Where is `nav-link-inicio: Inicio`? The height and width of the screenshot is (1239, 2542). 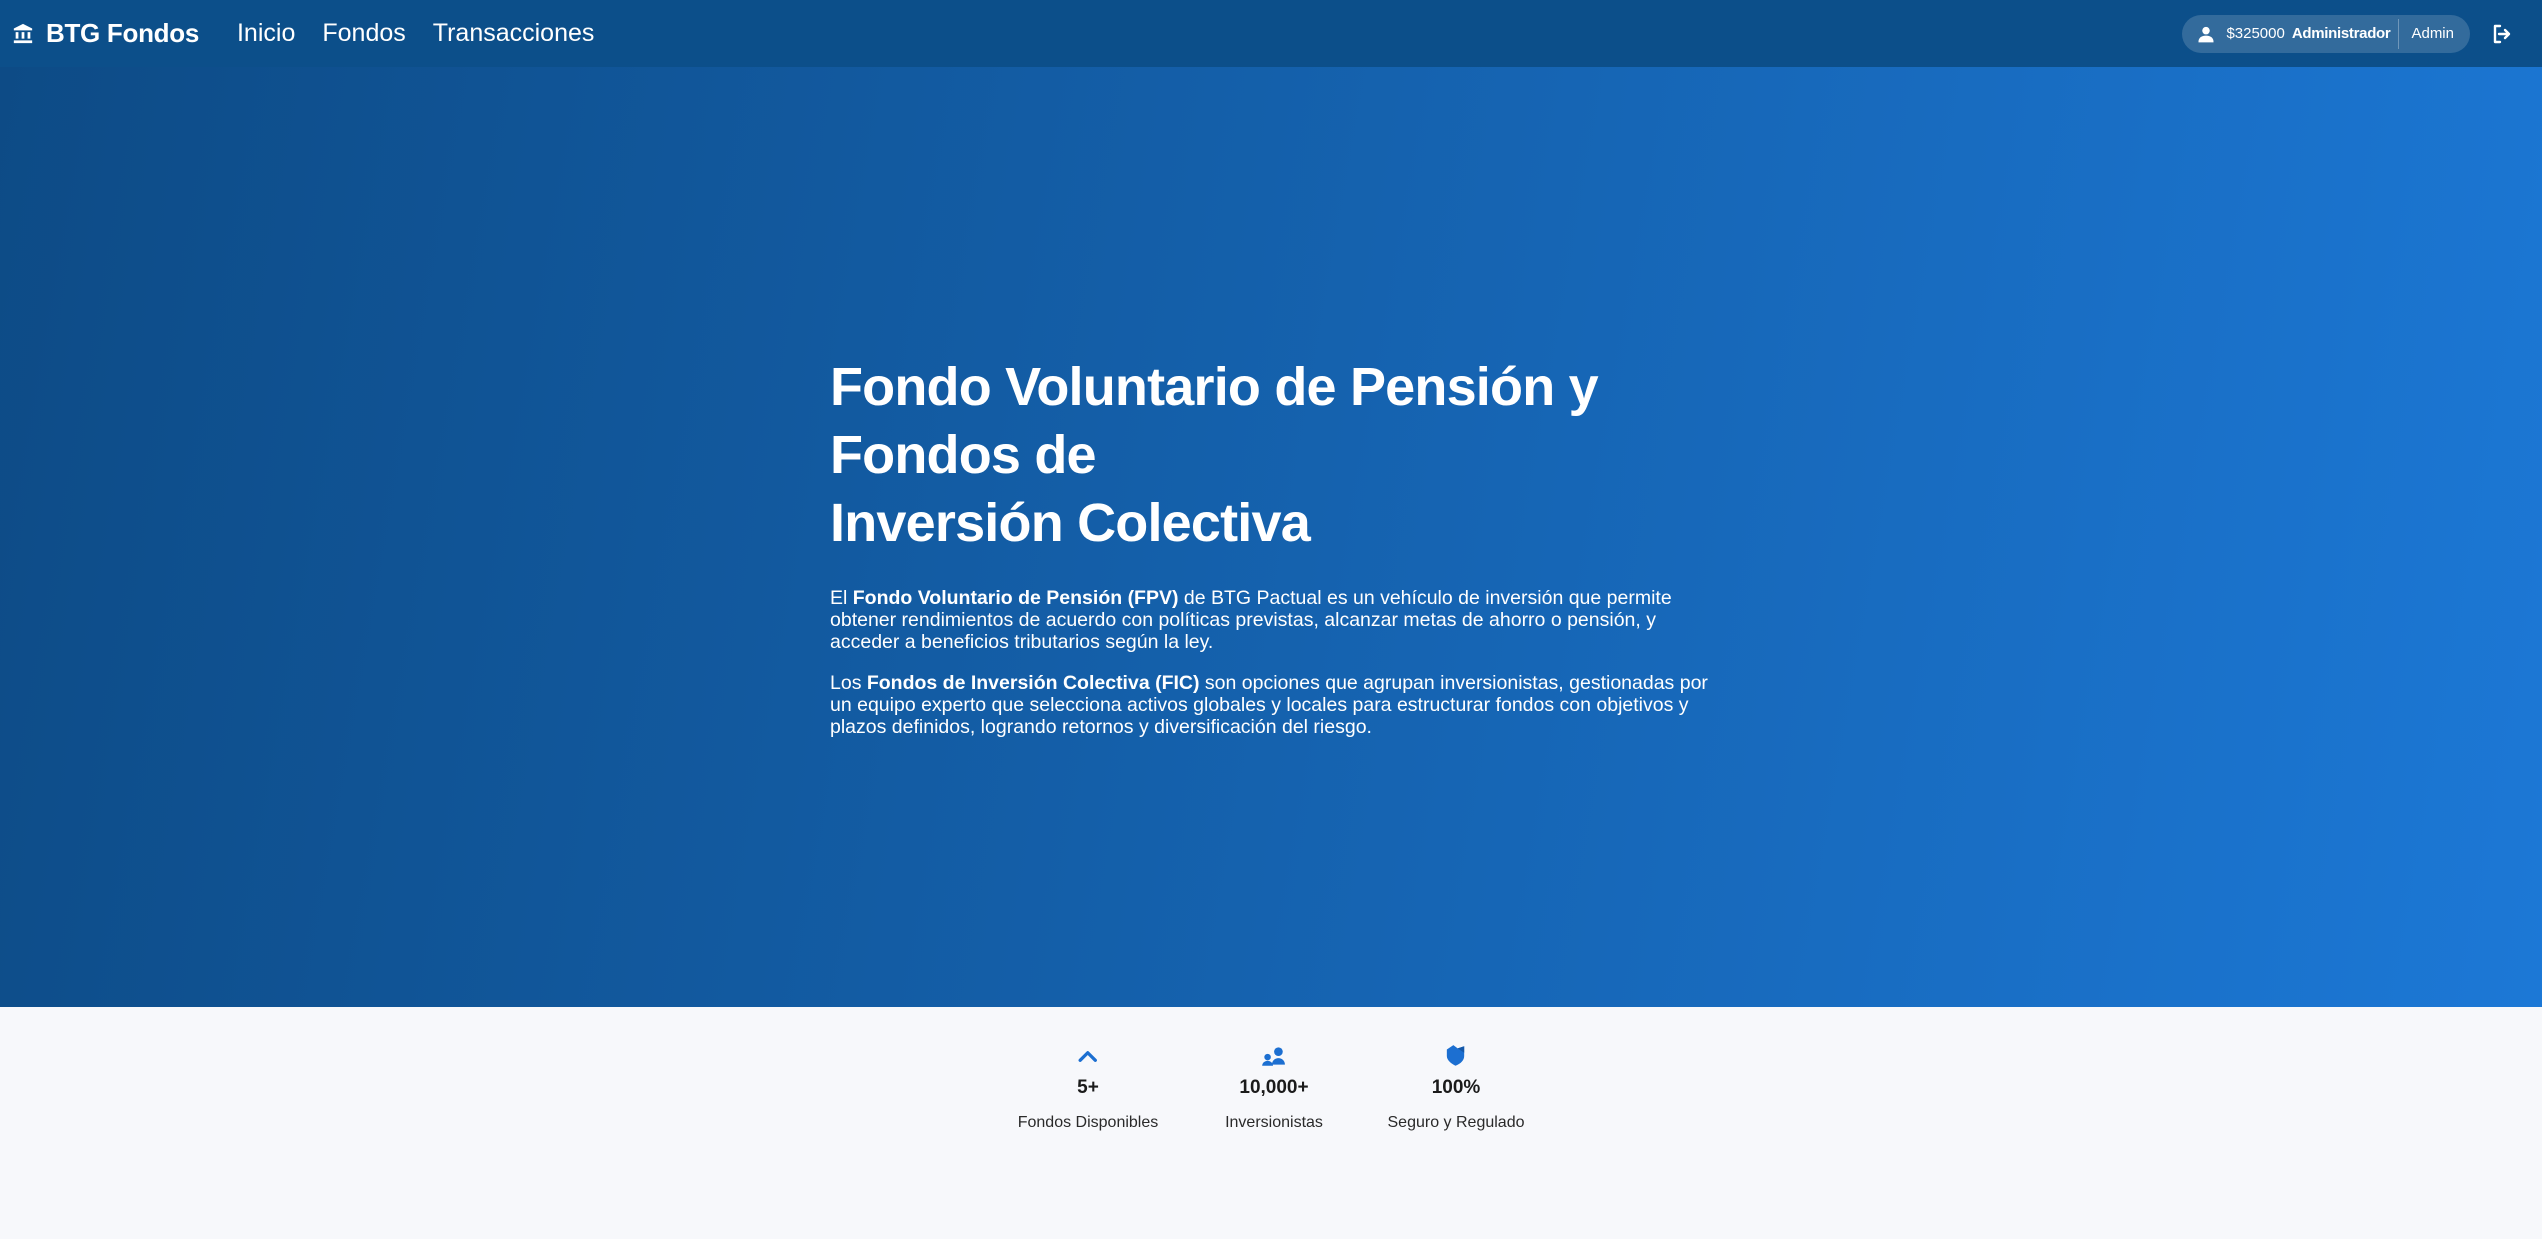
nav-link-inicio: Inicio is located at coordinates (266, 33).